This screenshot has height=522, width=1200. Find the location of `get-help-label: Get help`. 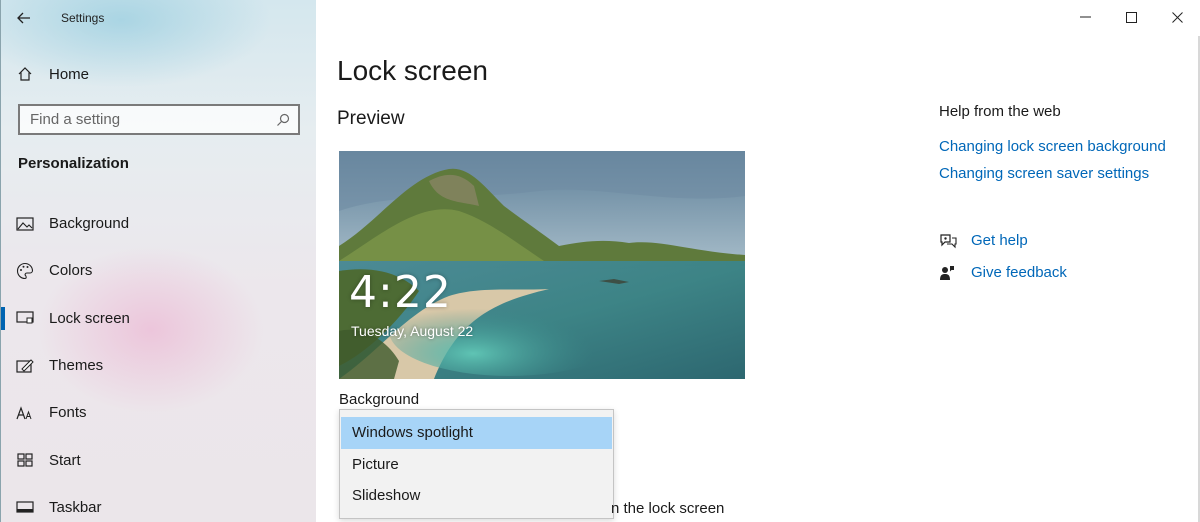

get-help-label: Get help is located at coordinates (999, 240).